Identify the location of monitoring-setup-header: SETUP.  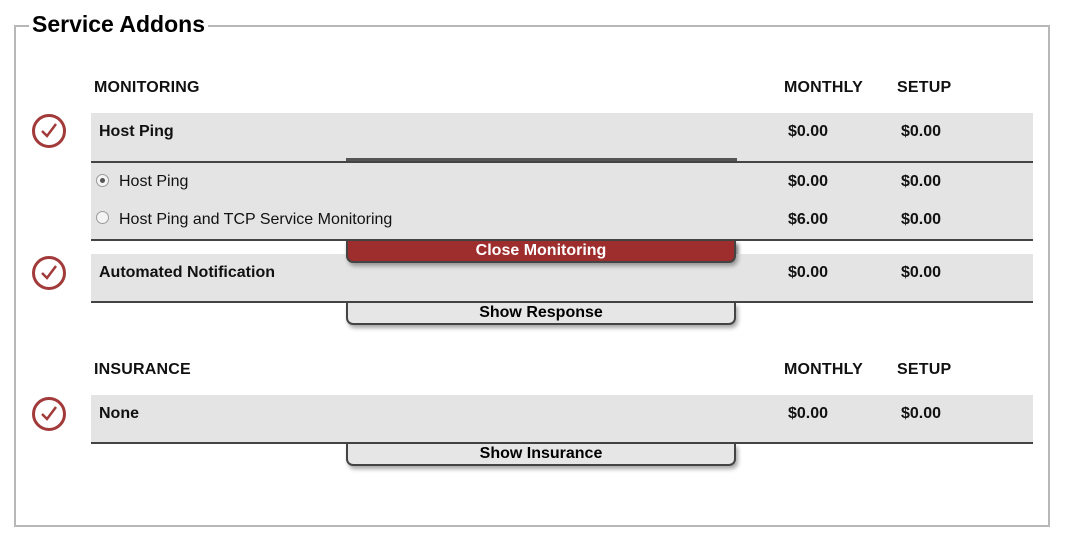
(924, 87).